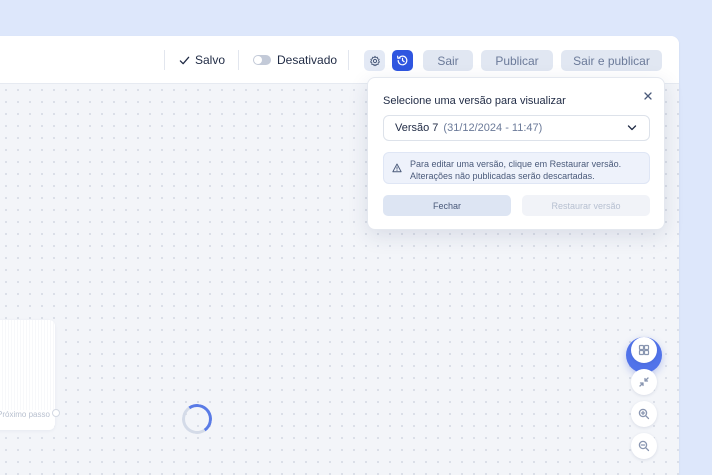  Describe the element at coordinates (56, 413) in the screenshot. I see `node-output-port` at that location.